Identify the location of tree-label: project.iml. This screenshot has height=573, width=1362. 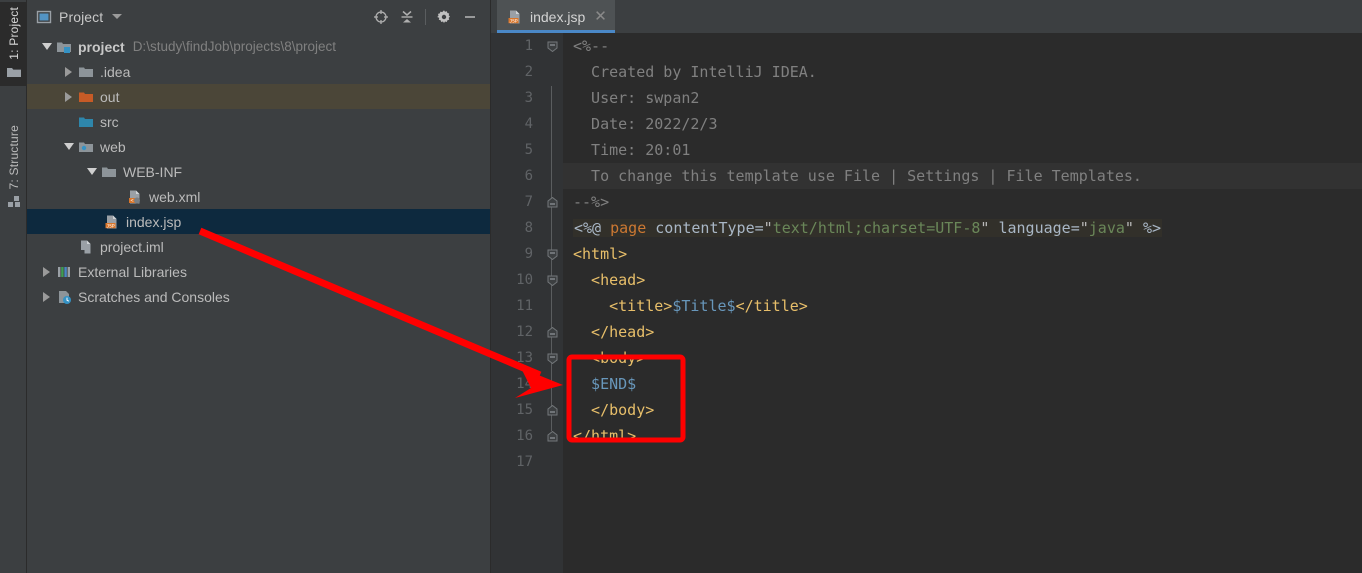
(132, 246).